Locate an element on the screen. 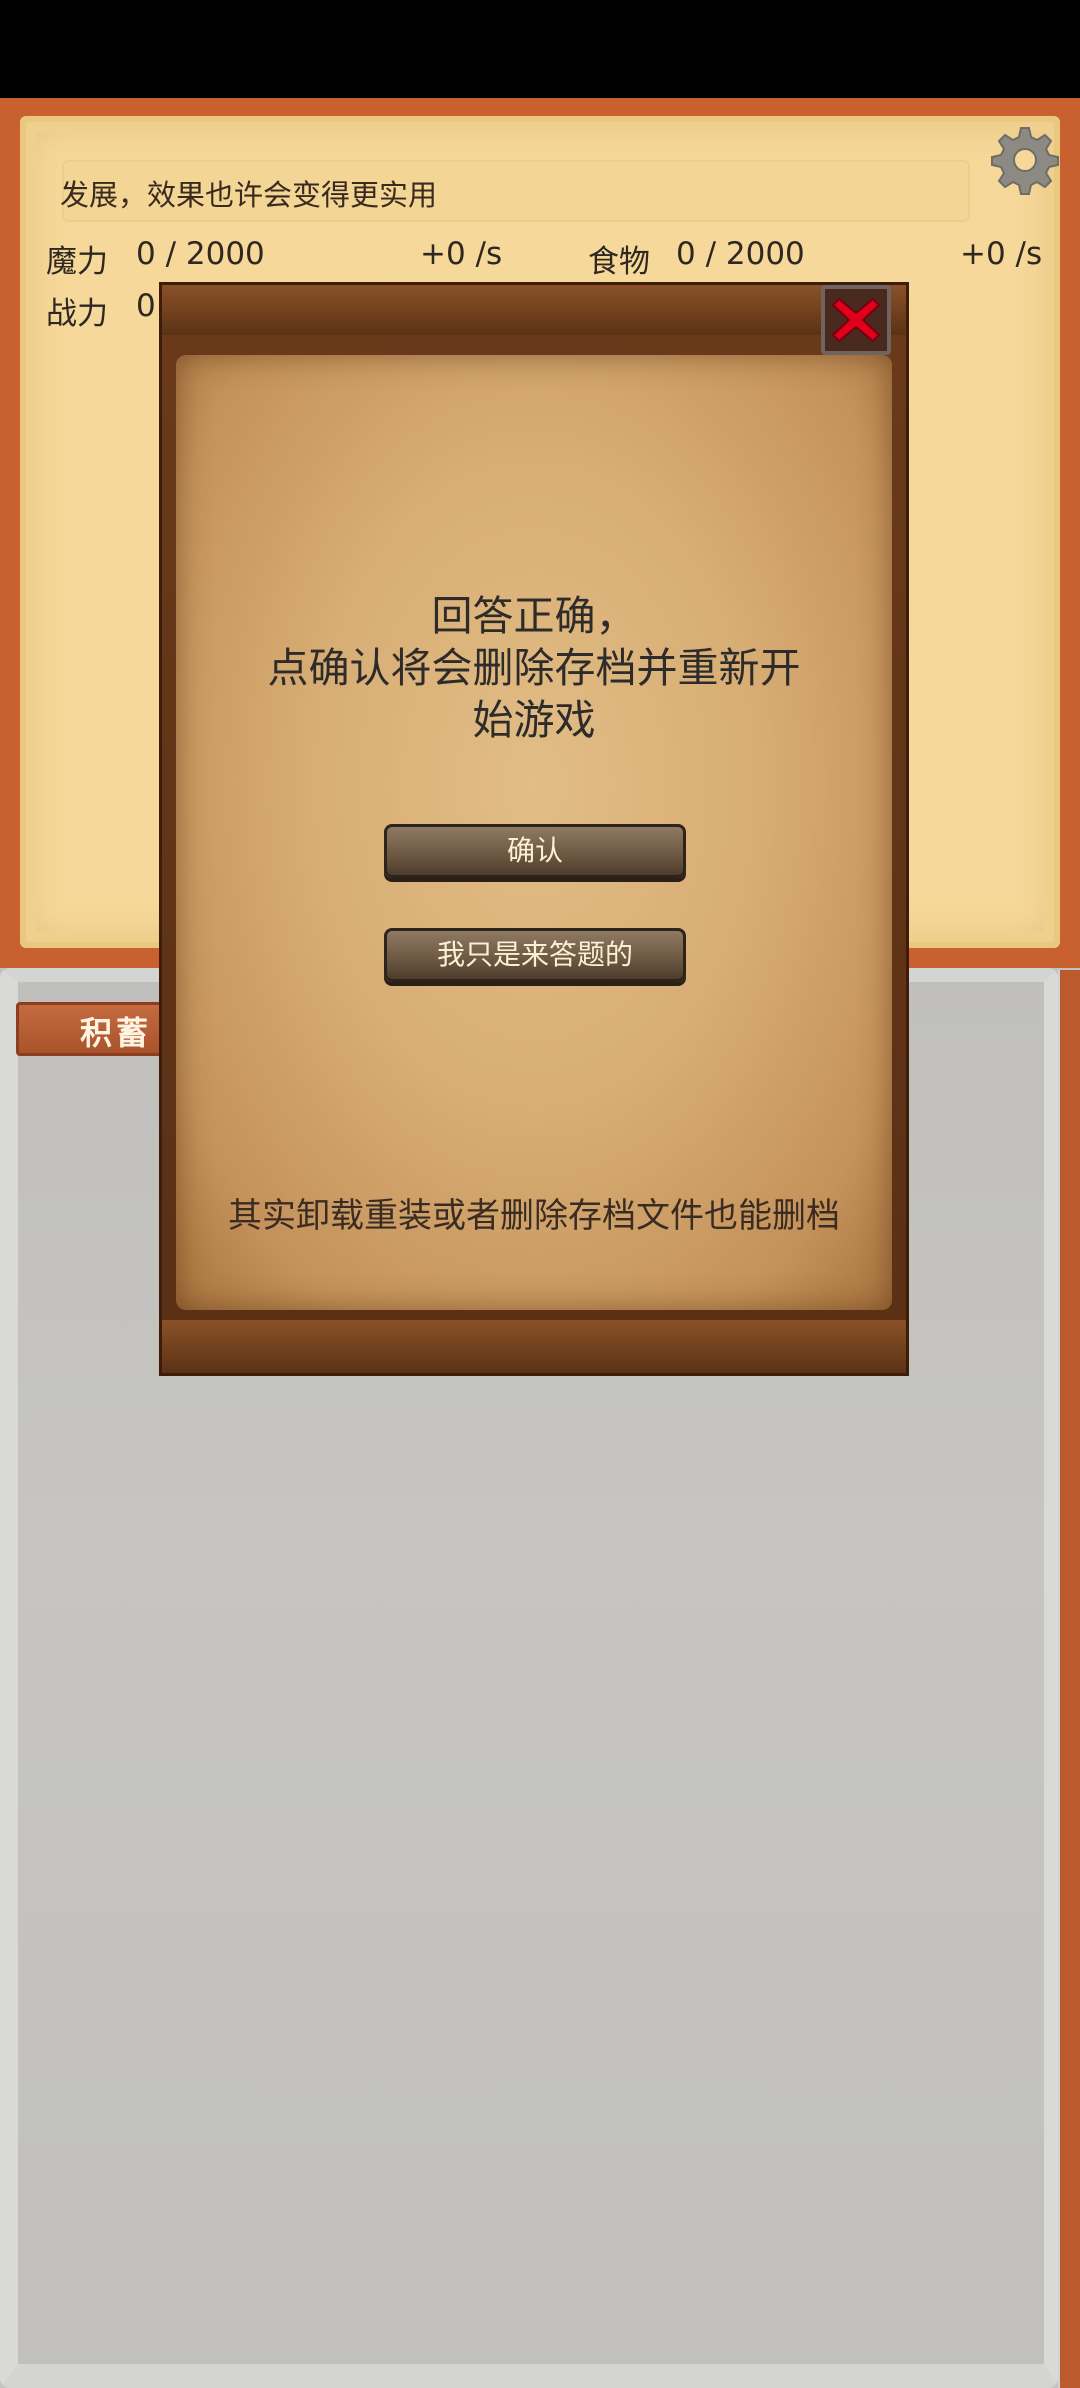 Image resolution: width=1080 pixels, height=2388 pixels. dialog-title: 回答正确， 点确认将会删除存档并重新开 始游戏 is located at coordinates (534, 668).